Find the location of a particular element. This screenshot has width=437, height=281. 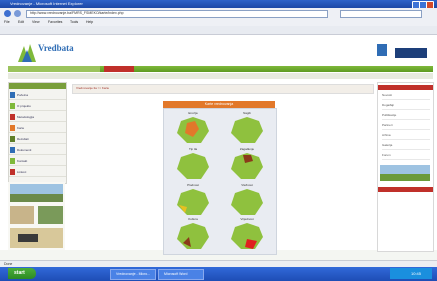

right-link: Događaji is located at coordinates (406, 106).